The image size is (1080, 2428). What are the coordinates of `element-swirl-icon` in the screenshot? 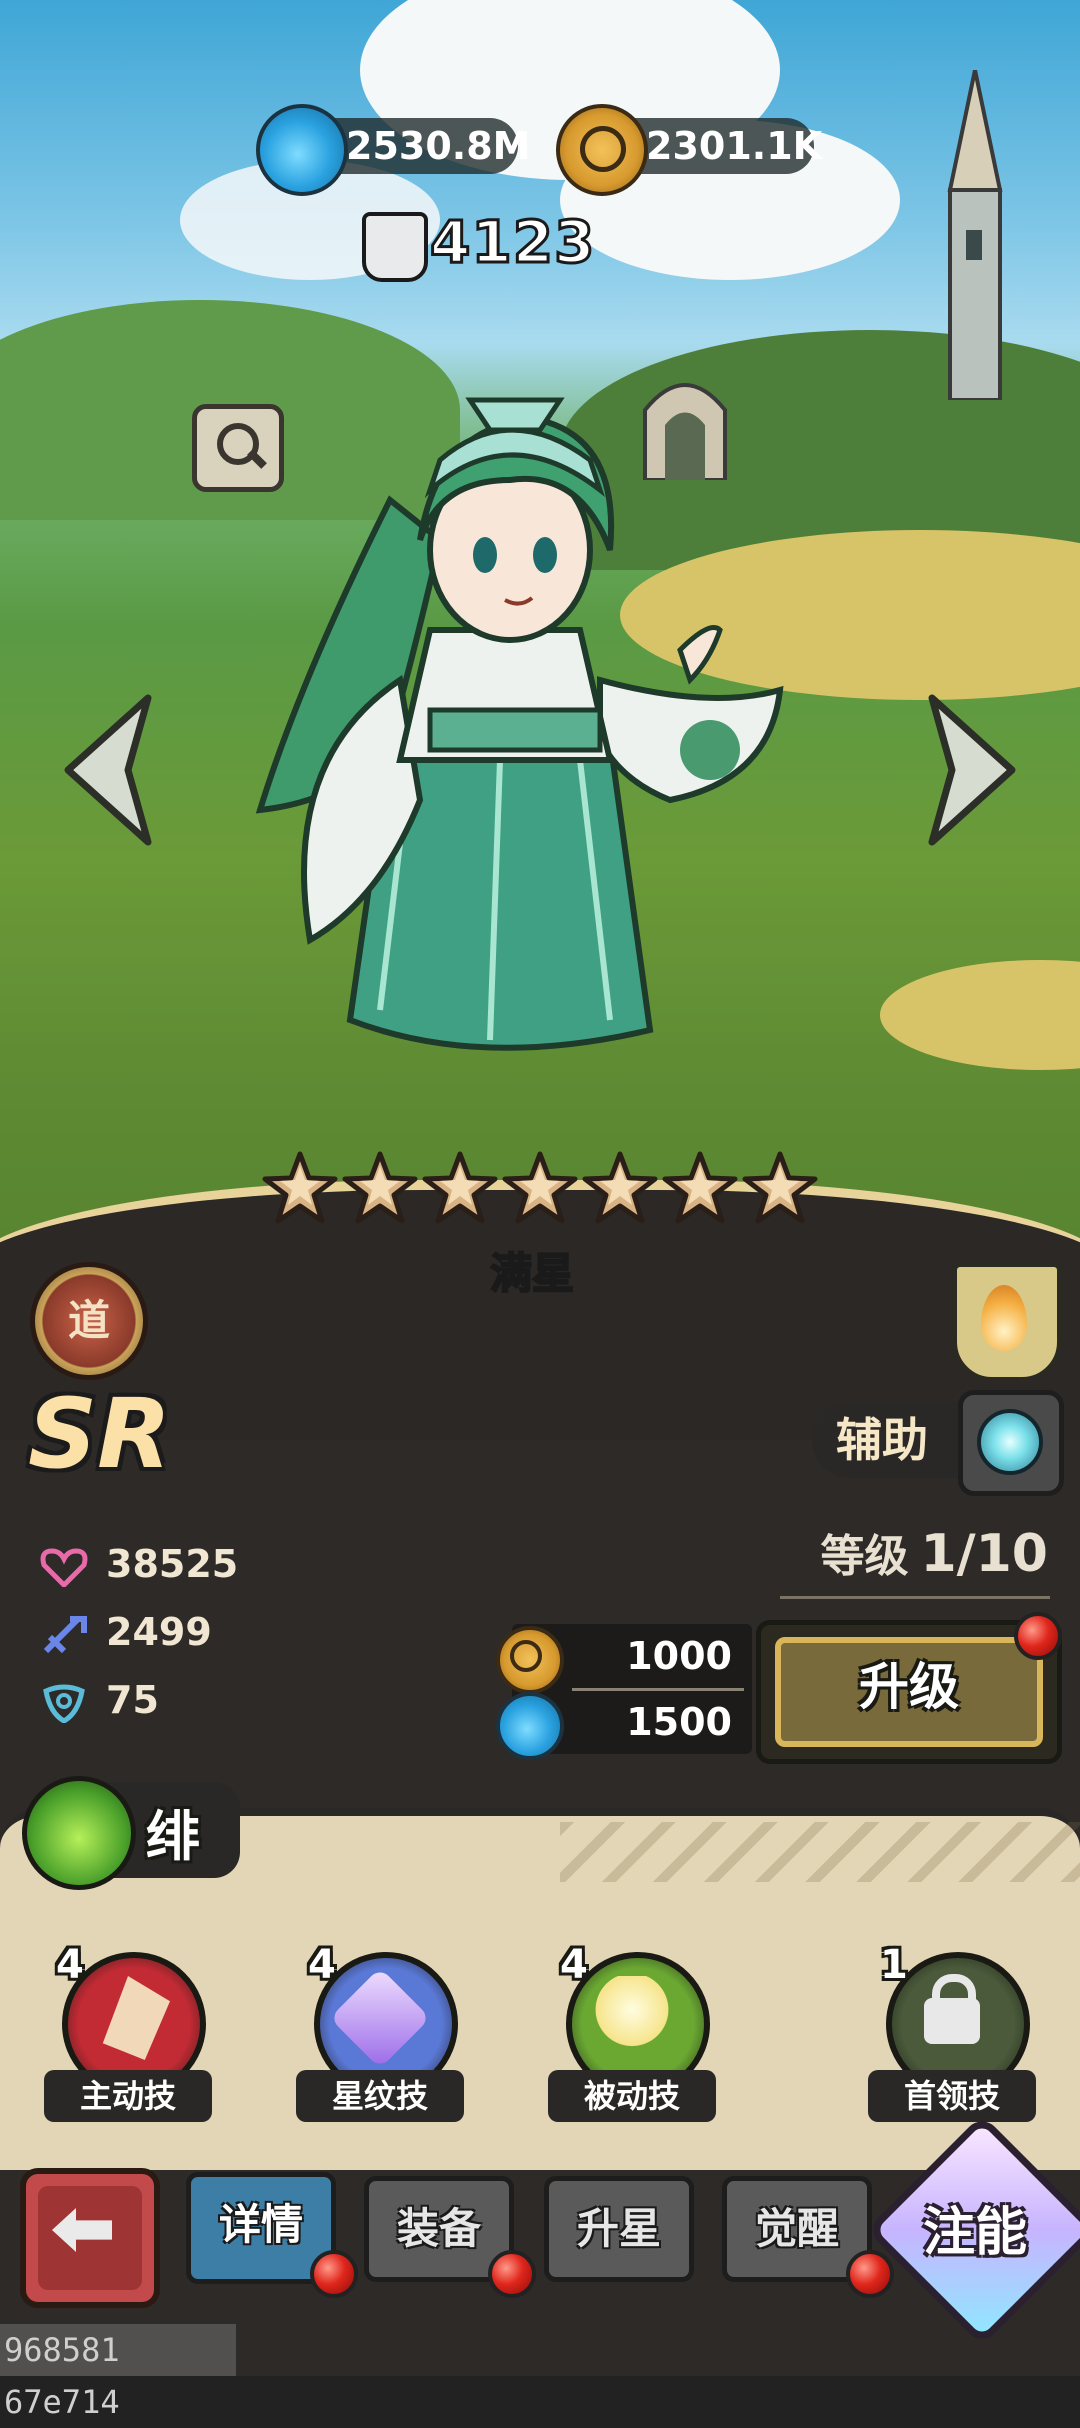 It's located at (79, 1833).